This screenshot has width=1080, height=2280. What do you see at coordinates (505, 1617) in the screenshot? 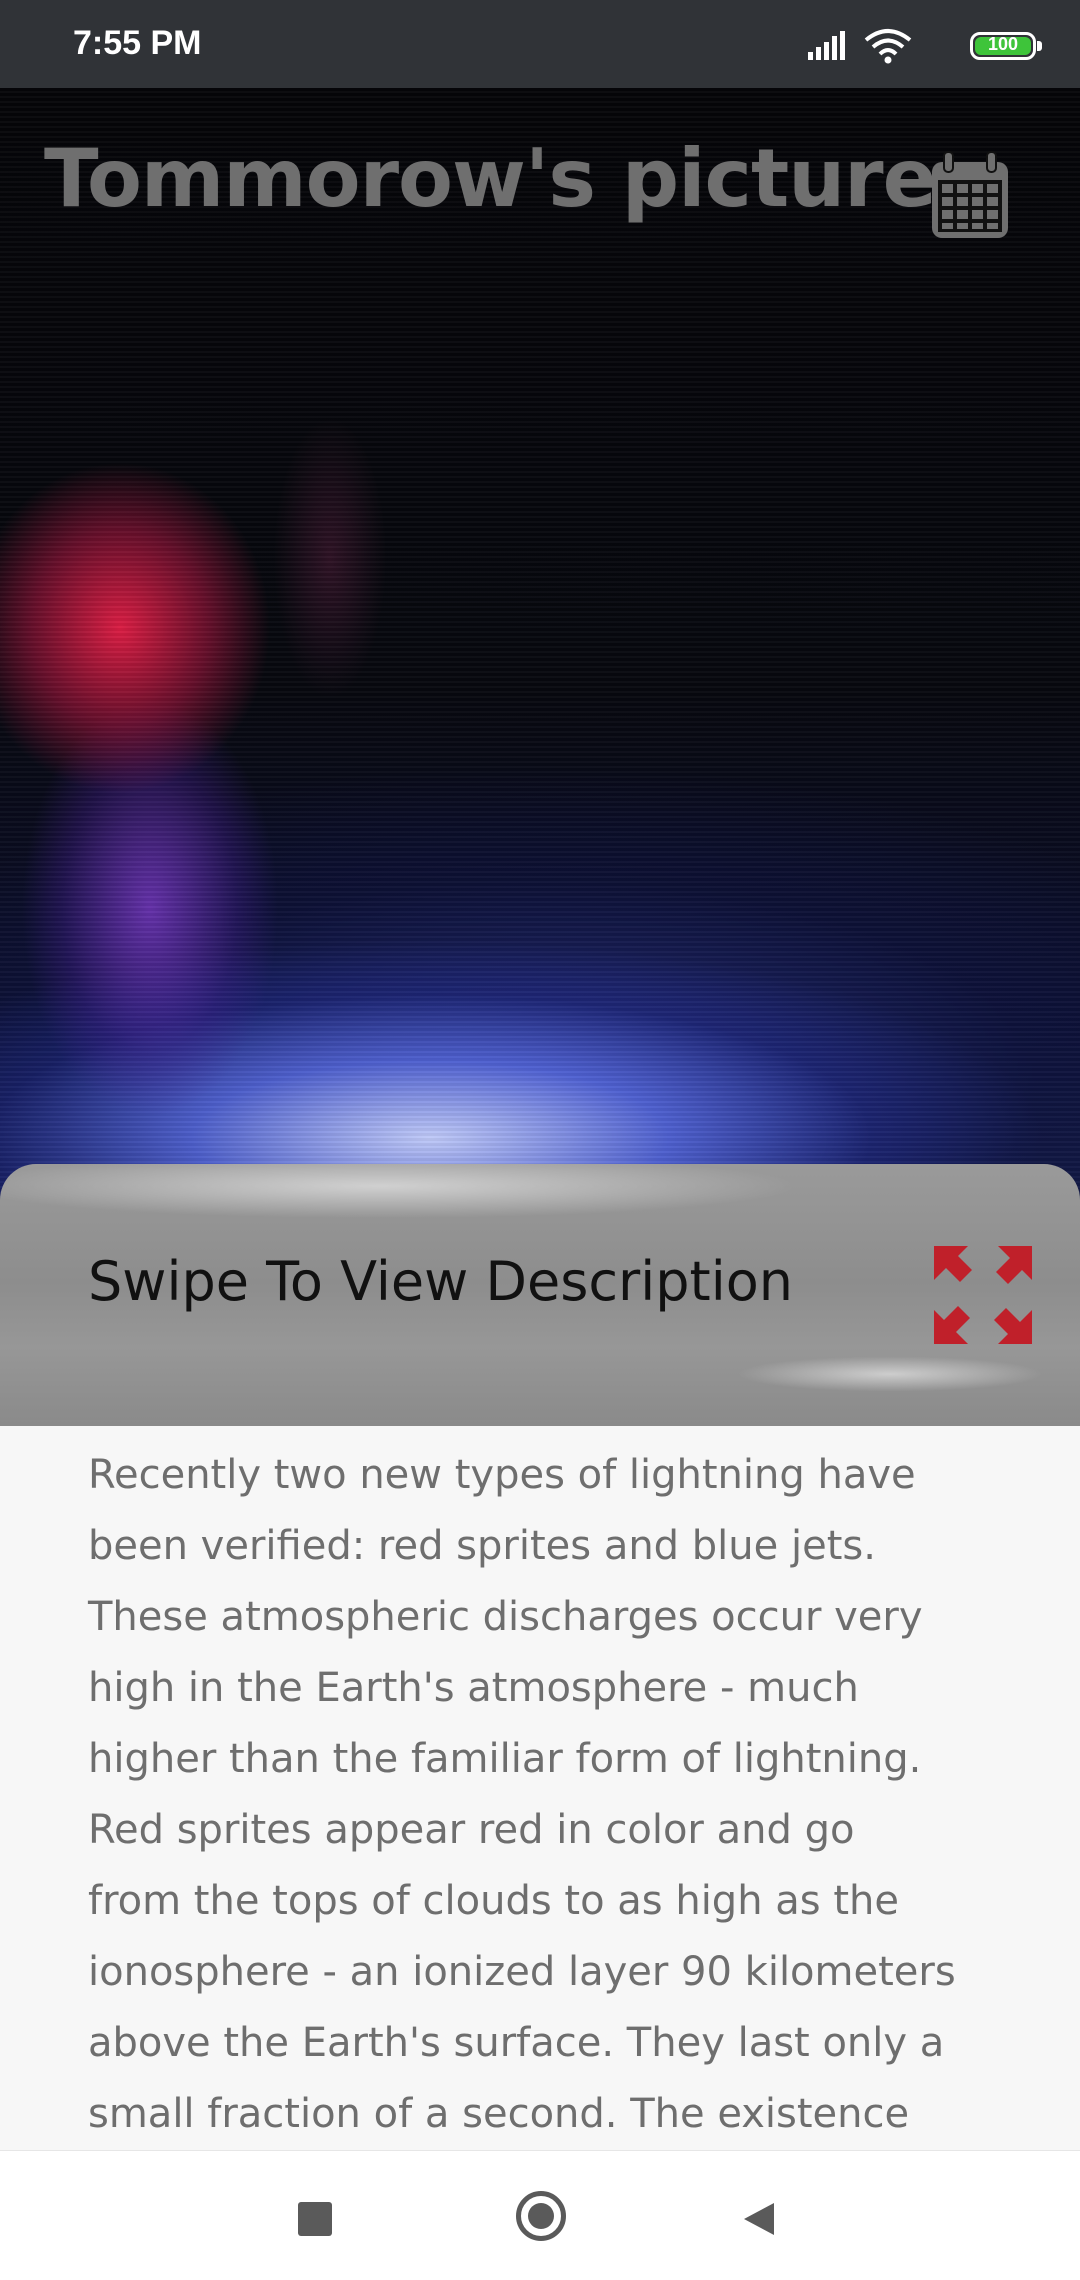
I see `description-line: These atmospheric discharges occur very` at bounding box center [505, 1617].